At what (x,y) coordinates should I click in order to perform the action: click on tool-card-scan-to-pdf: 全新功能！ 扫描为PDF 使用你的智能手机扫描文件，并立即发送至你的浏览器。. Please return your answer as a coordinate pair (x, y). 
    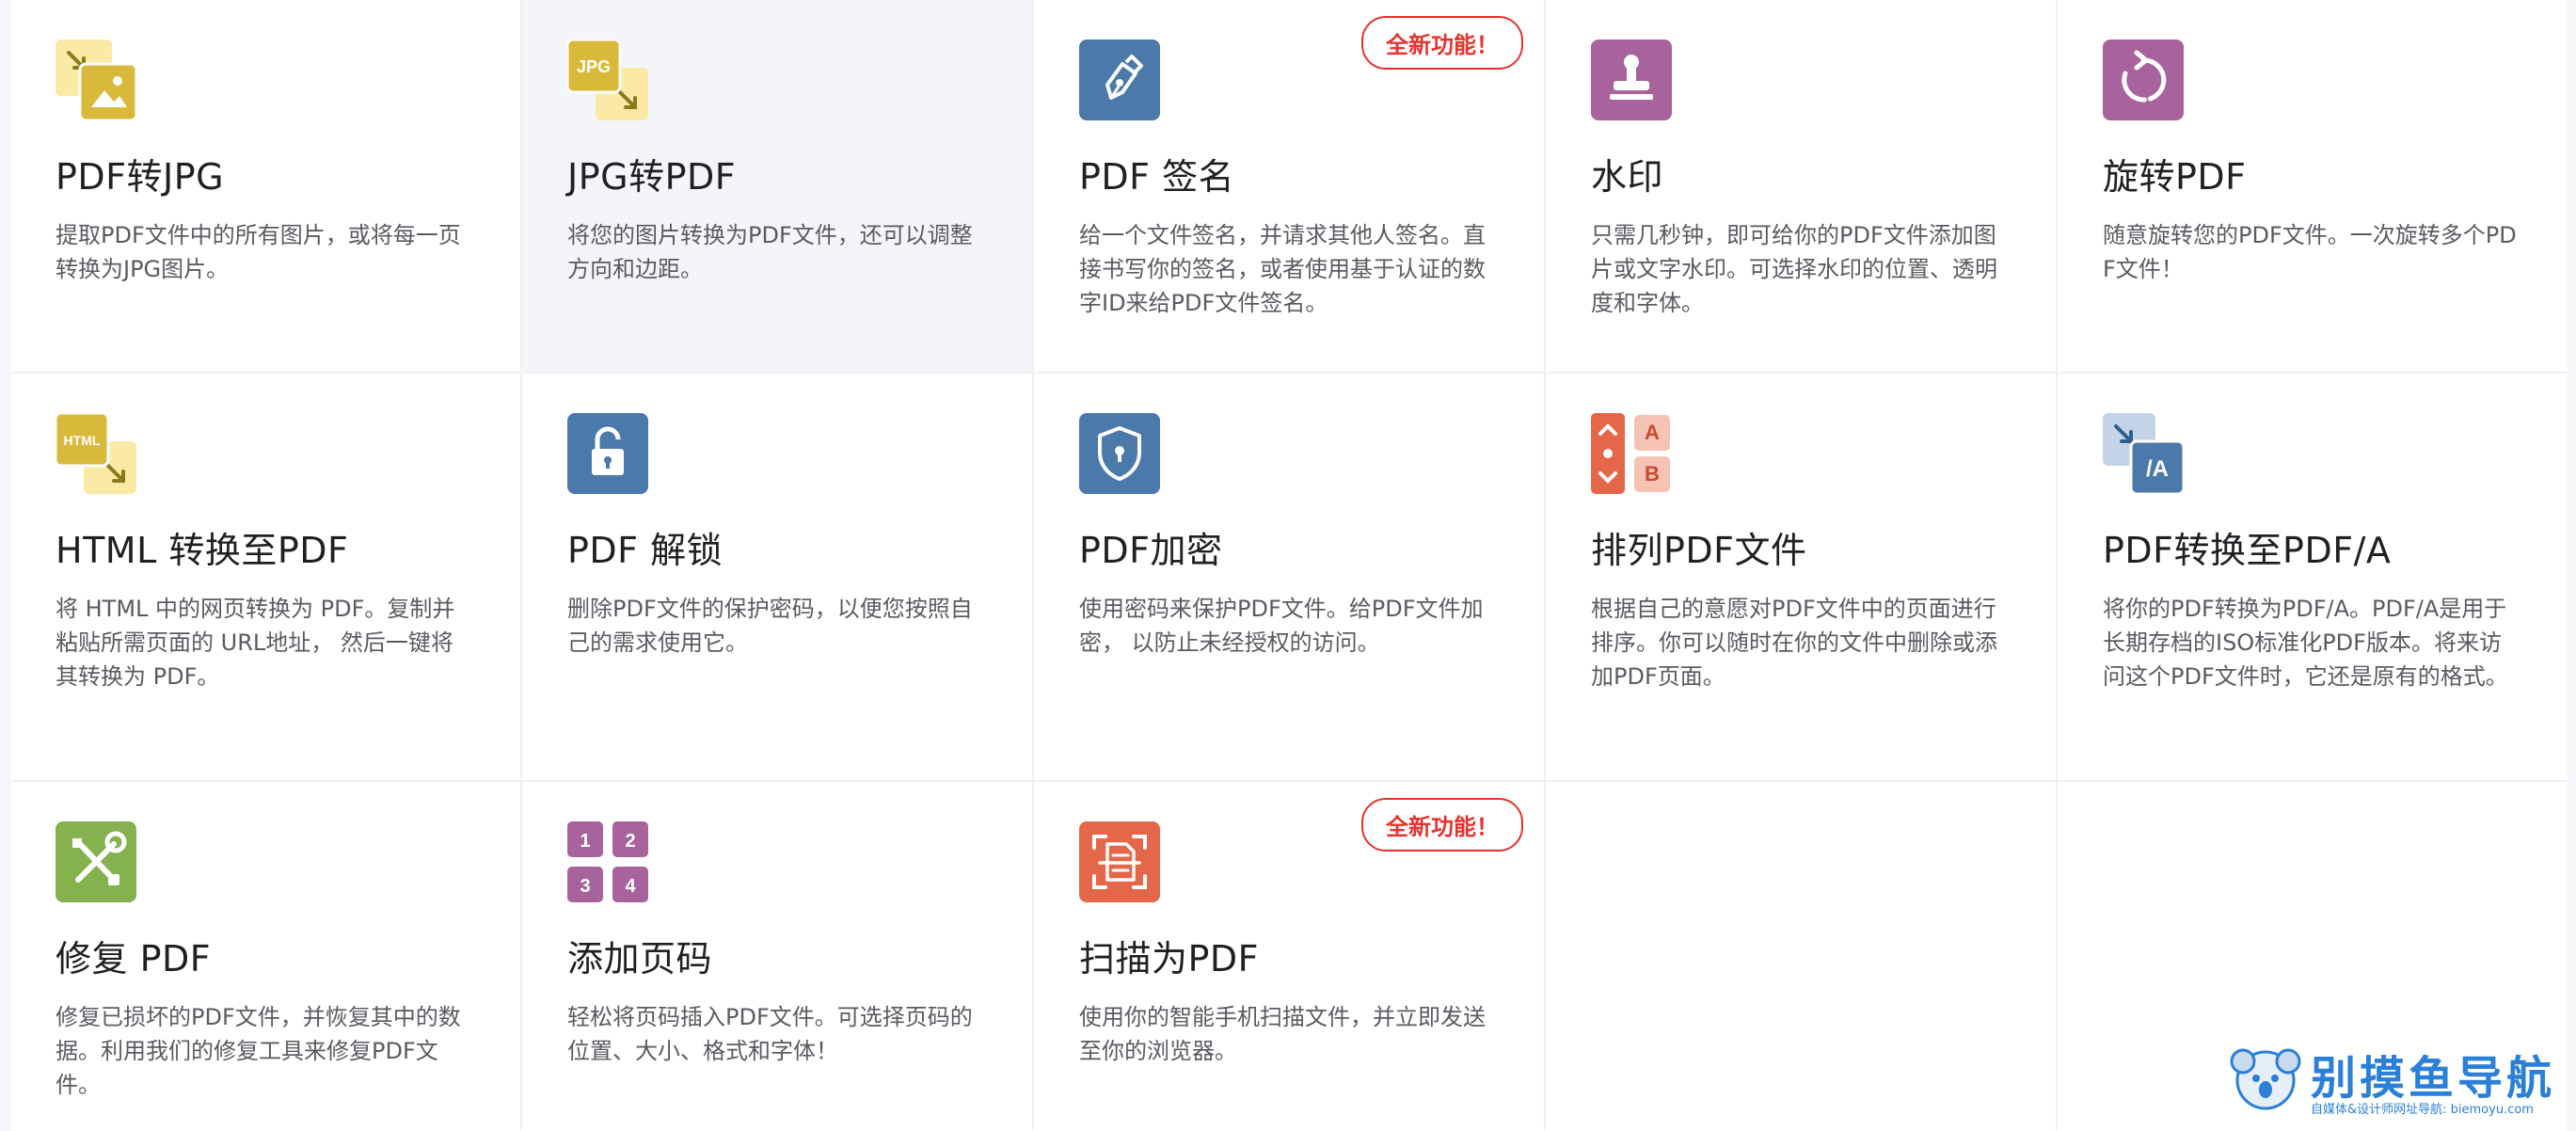
    Looking at the image, I should click on (1289, 956).